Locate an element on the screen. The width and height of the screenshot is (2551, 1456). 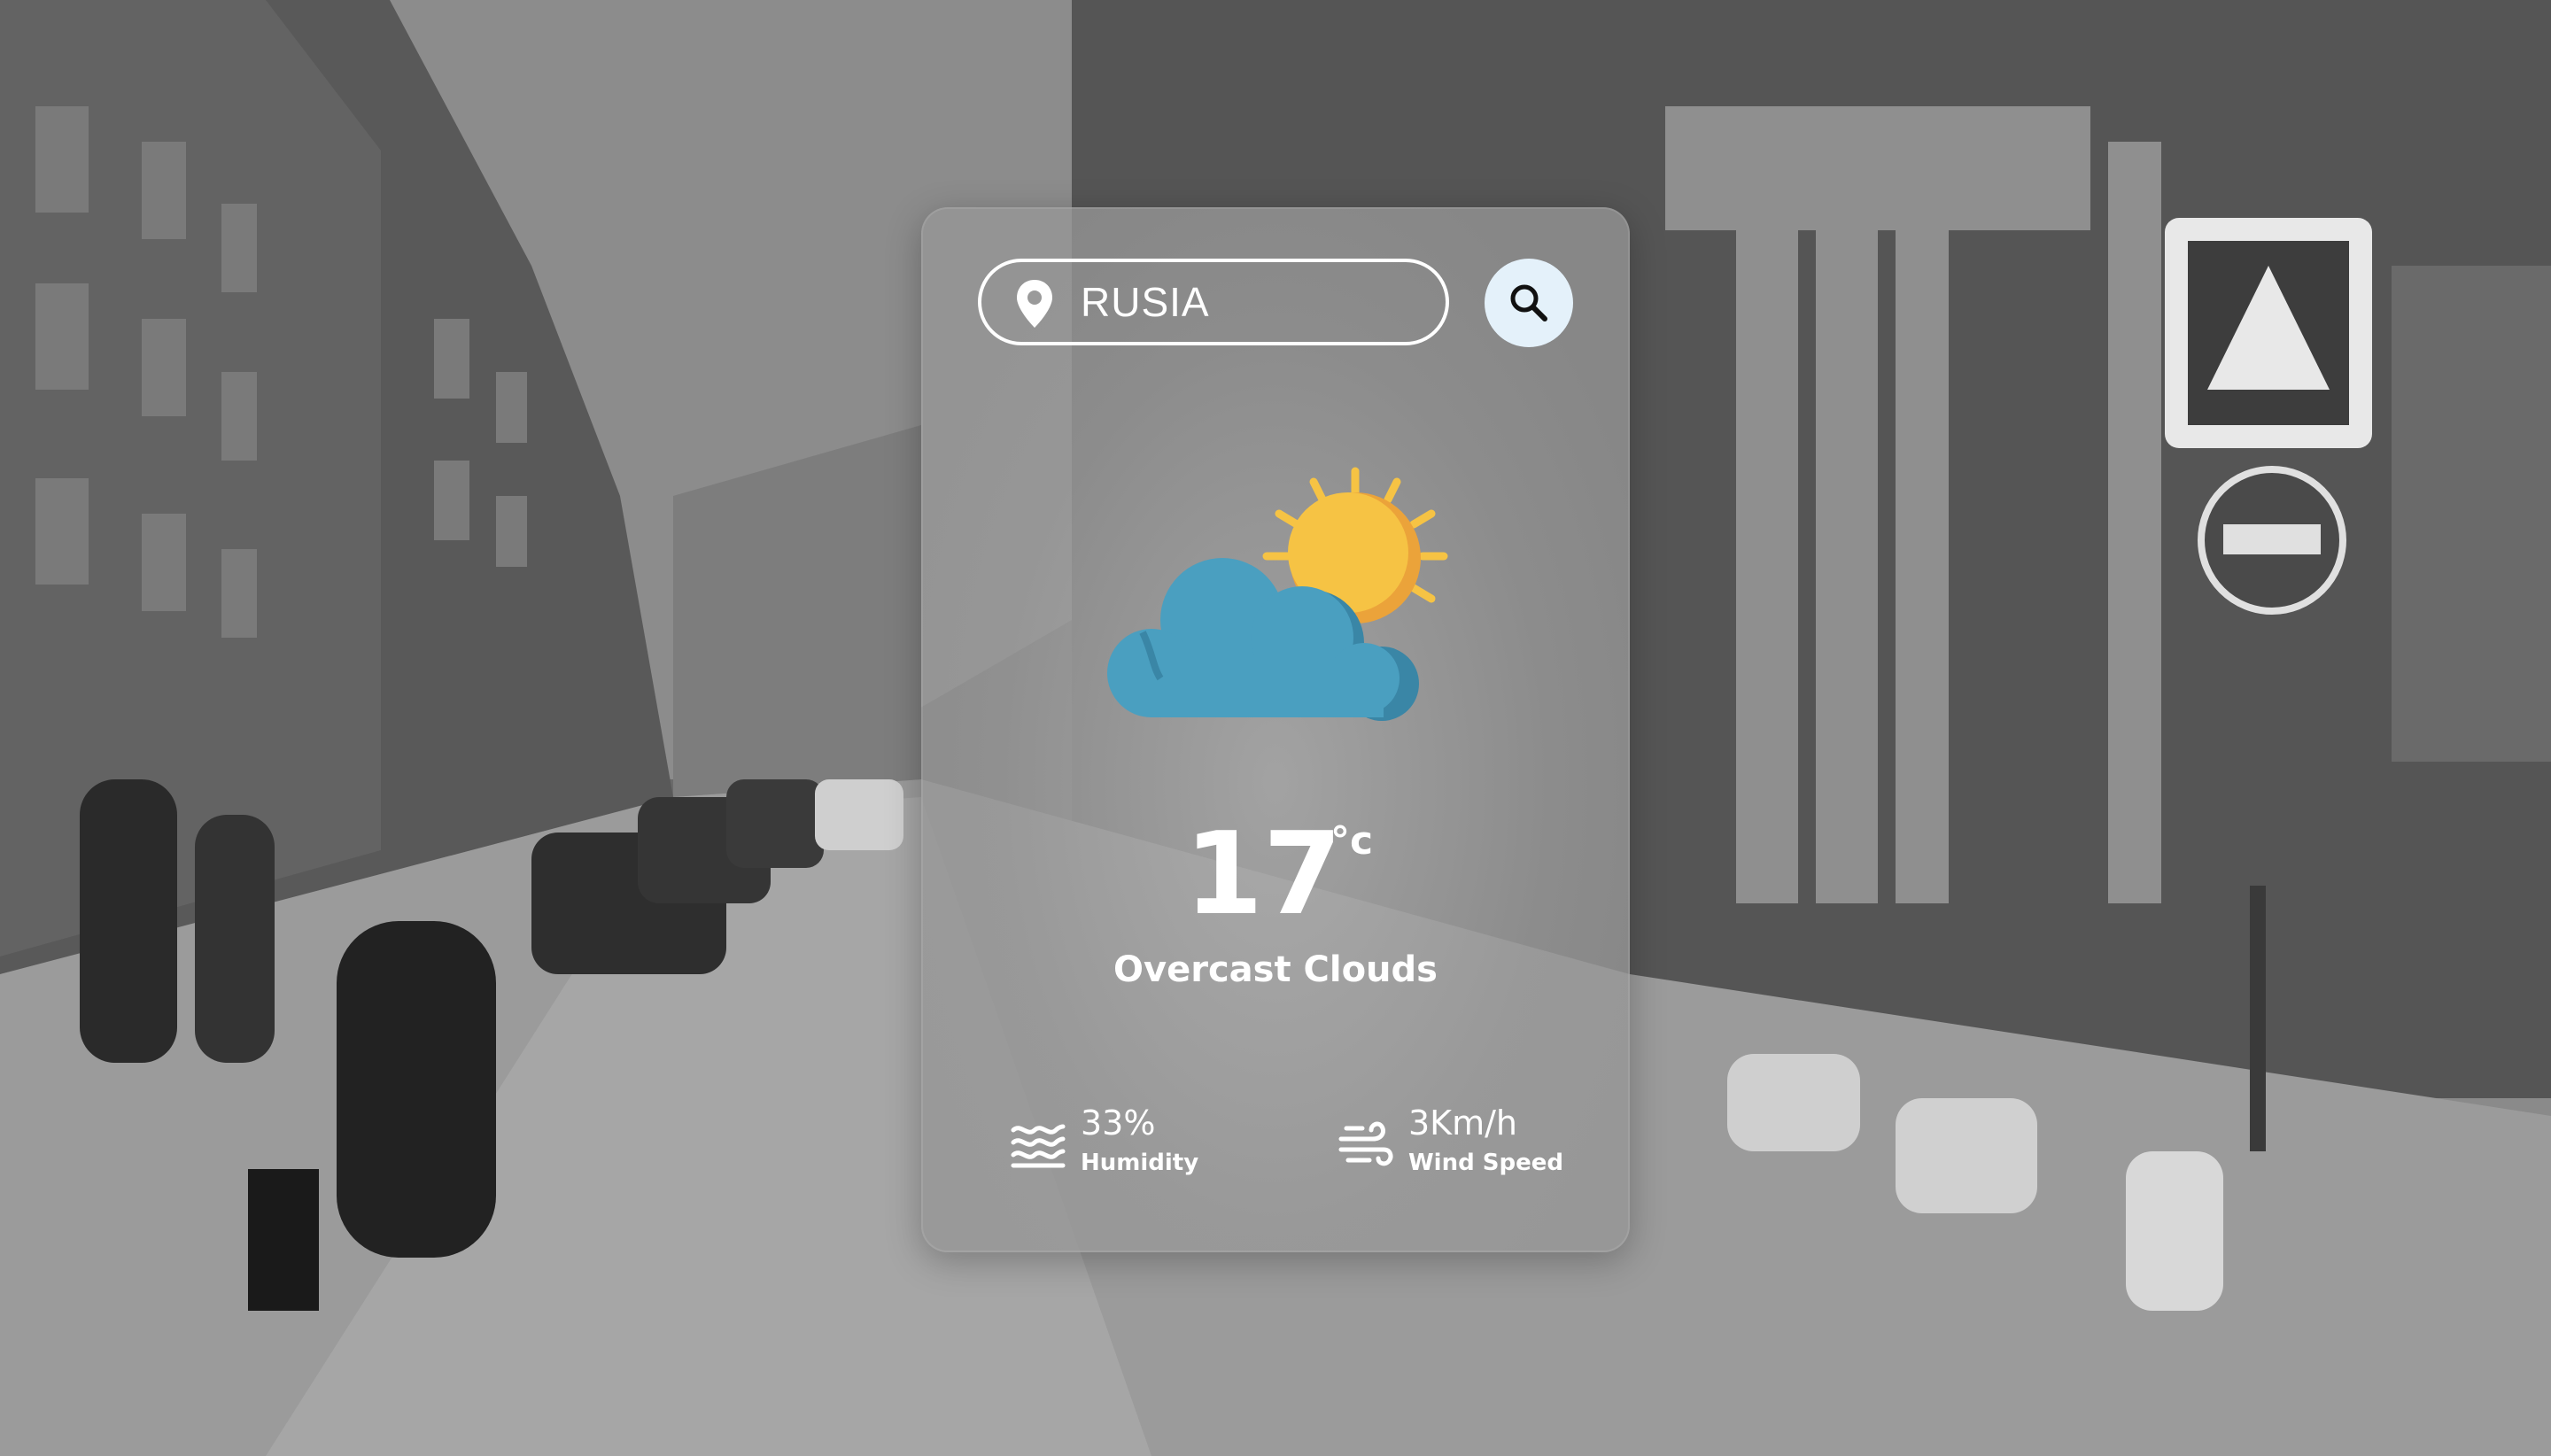
temperature-value: 17 is located at coordinates (1263, 875).